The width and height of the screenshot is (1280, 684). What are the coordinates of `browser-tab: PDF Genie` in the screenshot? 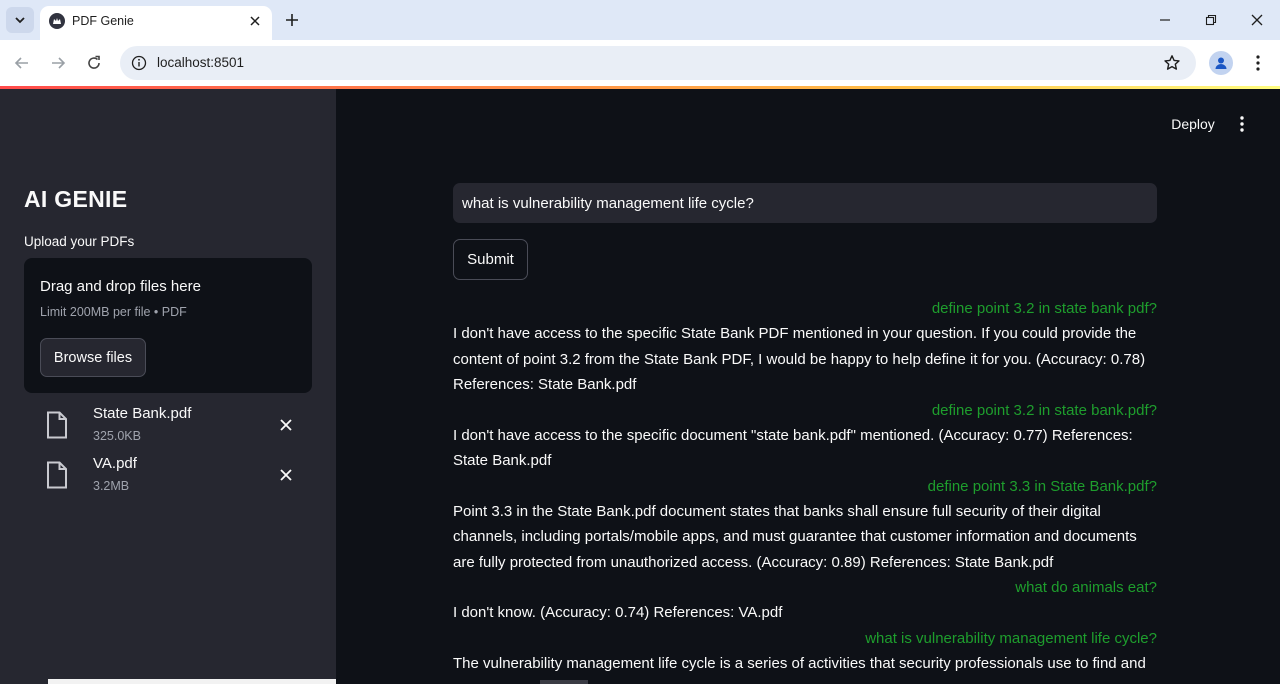 It's located at (156, 23).